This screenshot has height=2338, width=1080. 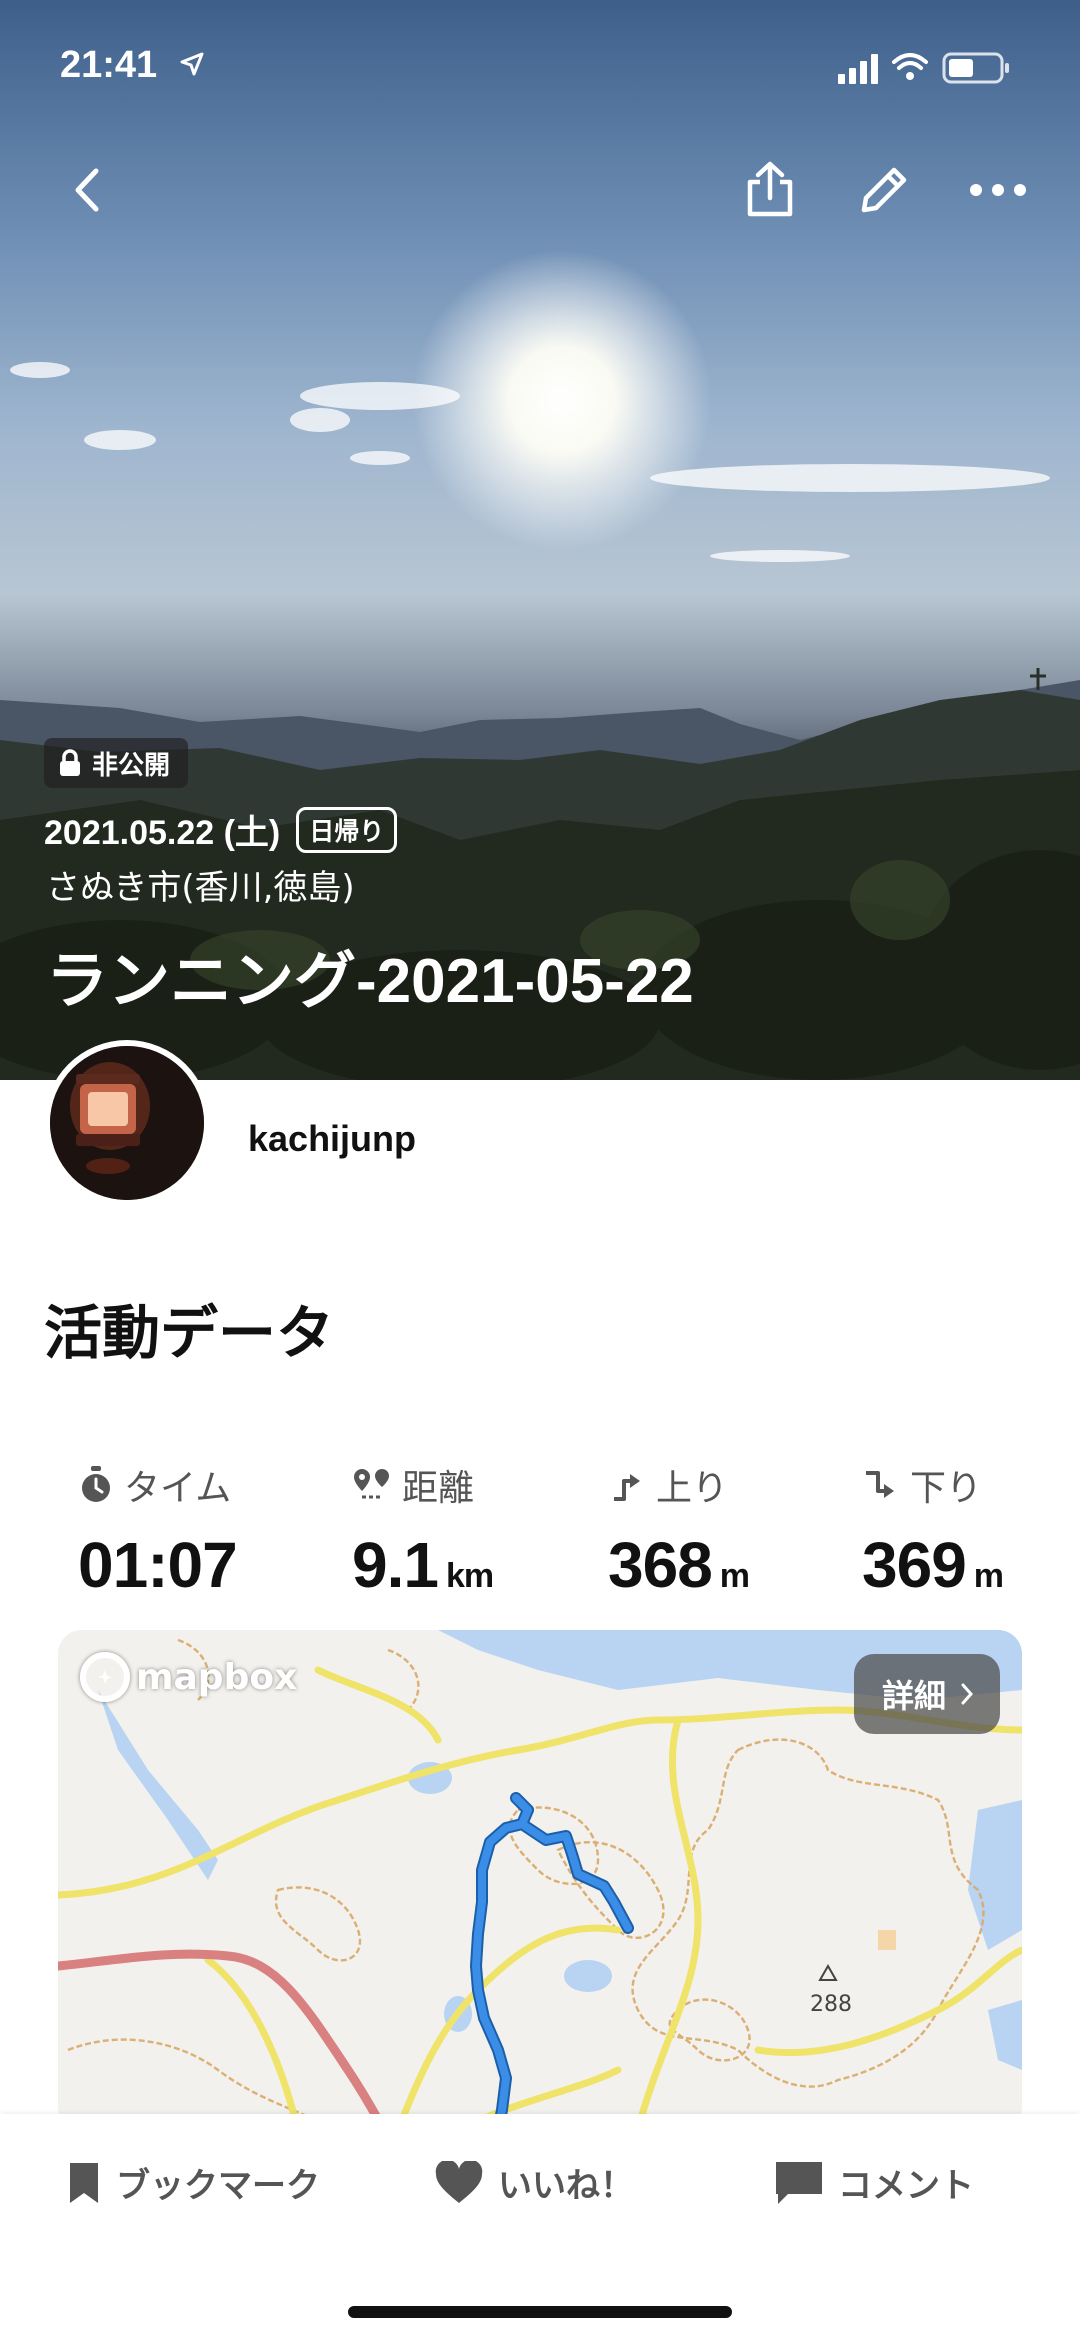 I want to click on stat-distance-unit: km, so click(x=469, y=1576).